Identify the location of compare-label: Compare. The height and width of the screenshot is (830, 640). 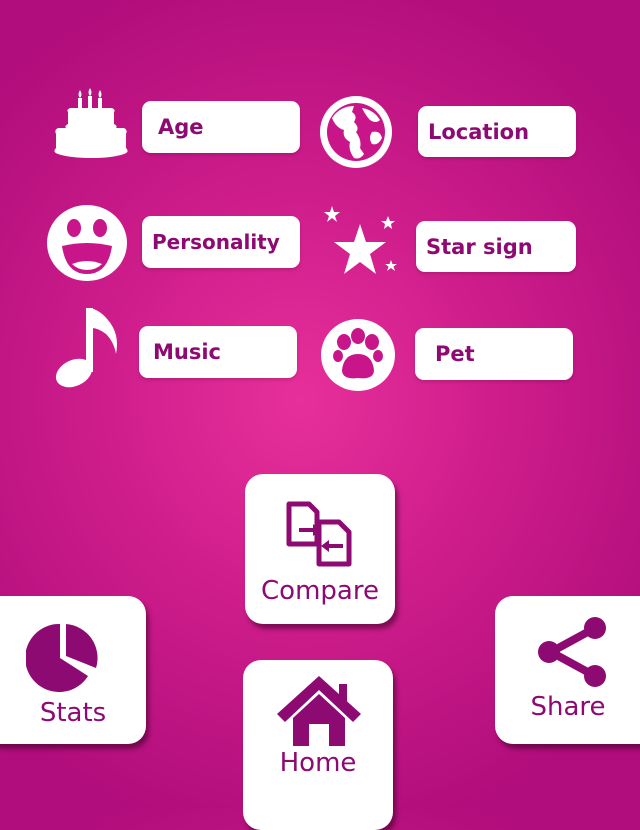
(320, 591).